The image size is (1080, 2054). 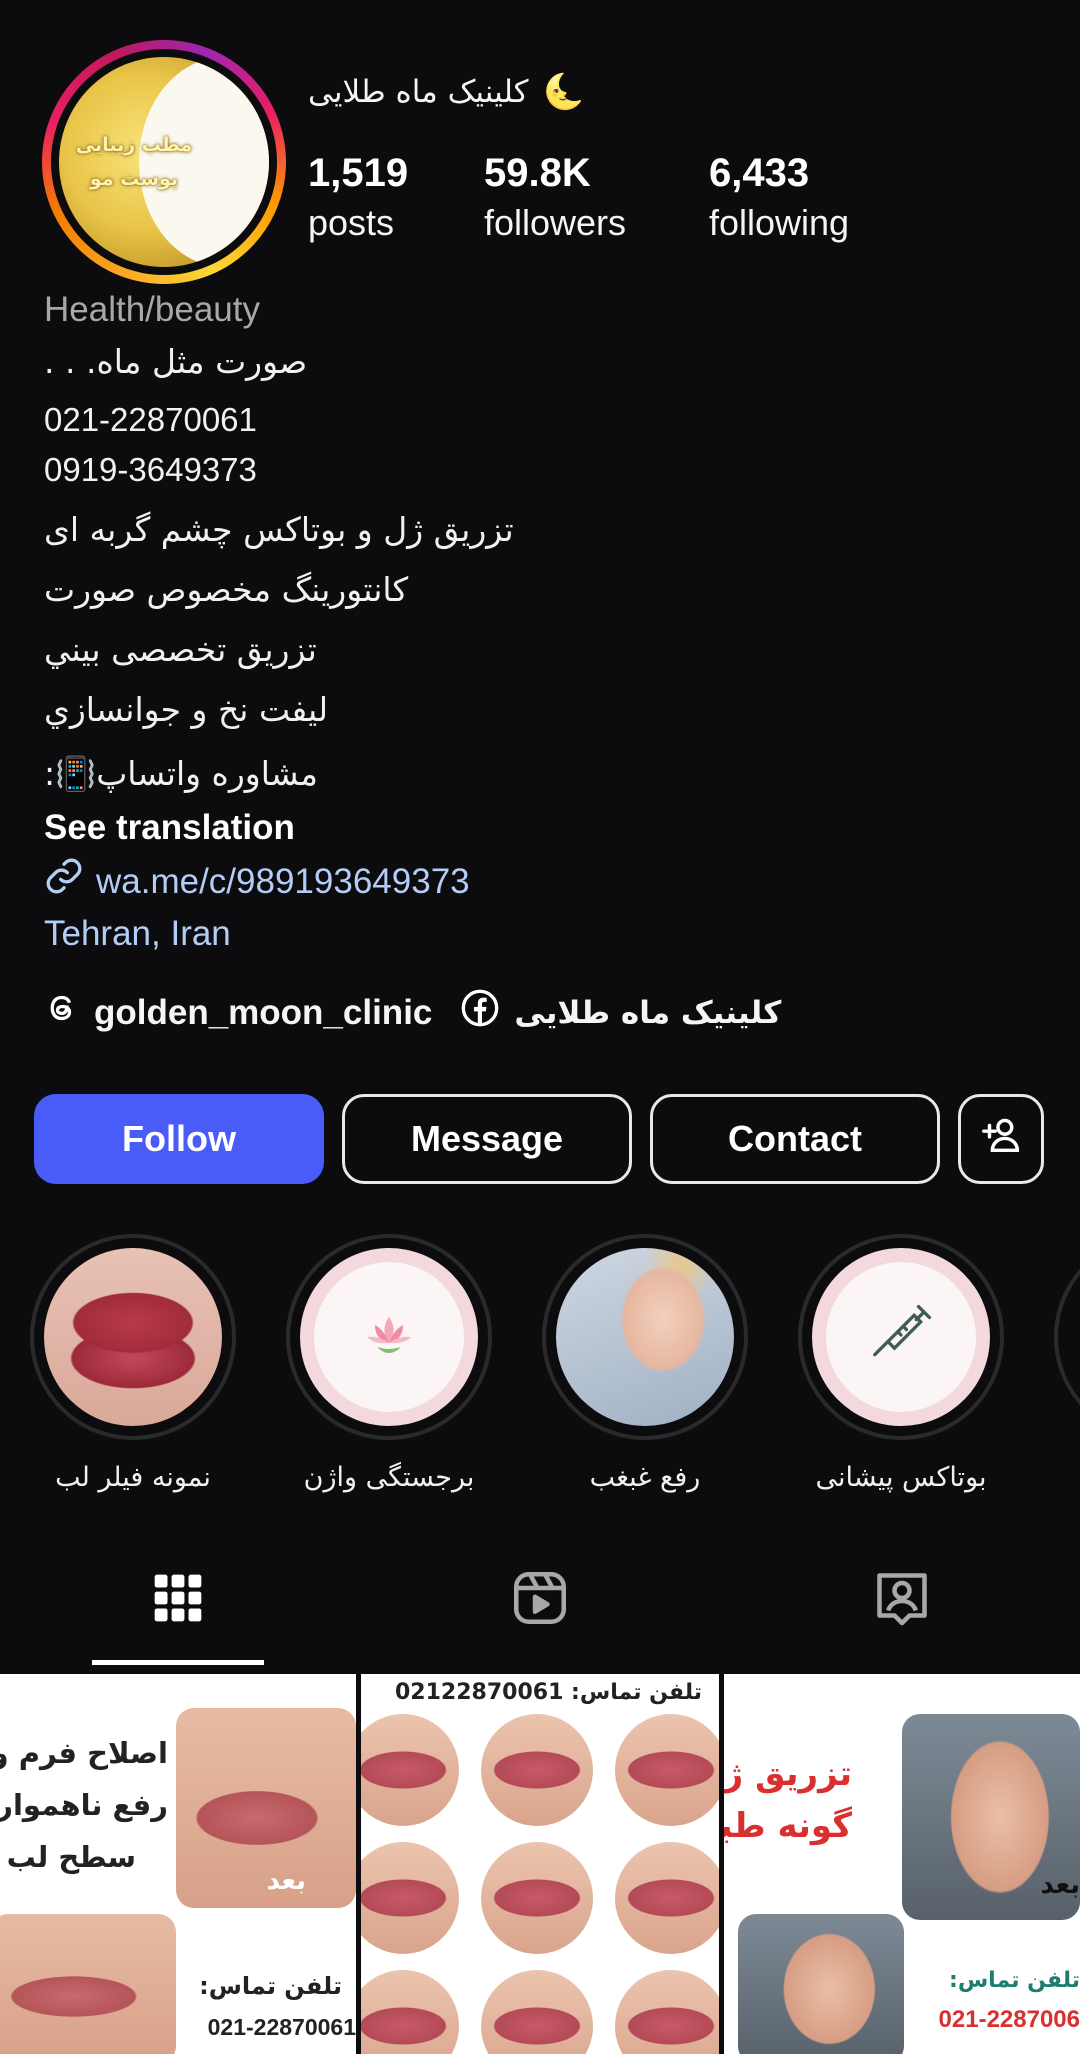 I want to click on phone-number: 021-2287006, so click(x=1009, y=2019).